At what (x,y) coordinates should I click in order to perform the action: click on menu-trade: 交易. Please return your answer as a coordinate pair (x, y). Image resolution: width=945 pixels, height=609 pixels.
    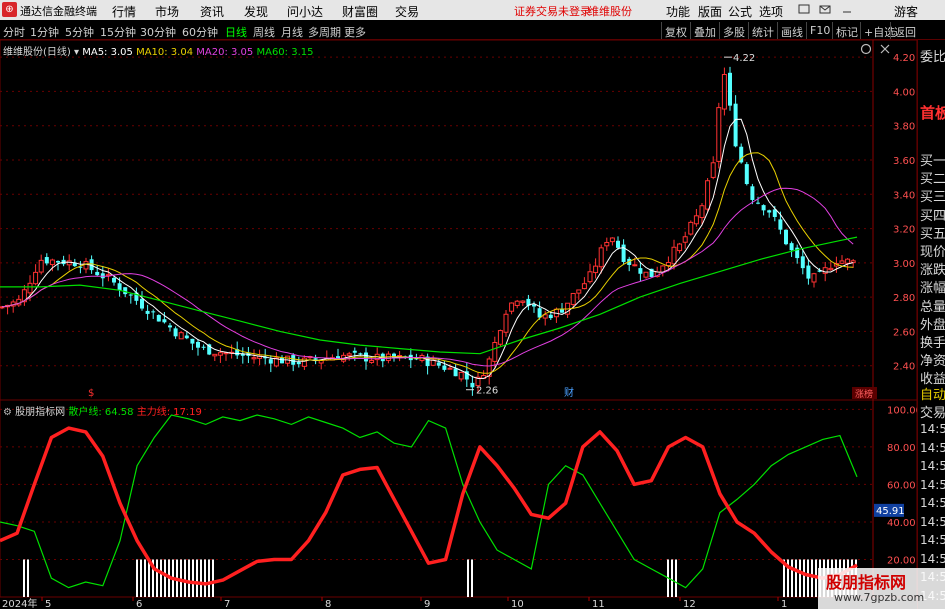
    Looking at the image, I should click on (407, 11).